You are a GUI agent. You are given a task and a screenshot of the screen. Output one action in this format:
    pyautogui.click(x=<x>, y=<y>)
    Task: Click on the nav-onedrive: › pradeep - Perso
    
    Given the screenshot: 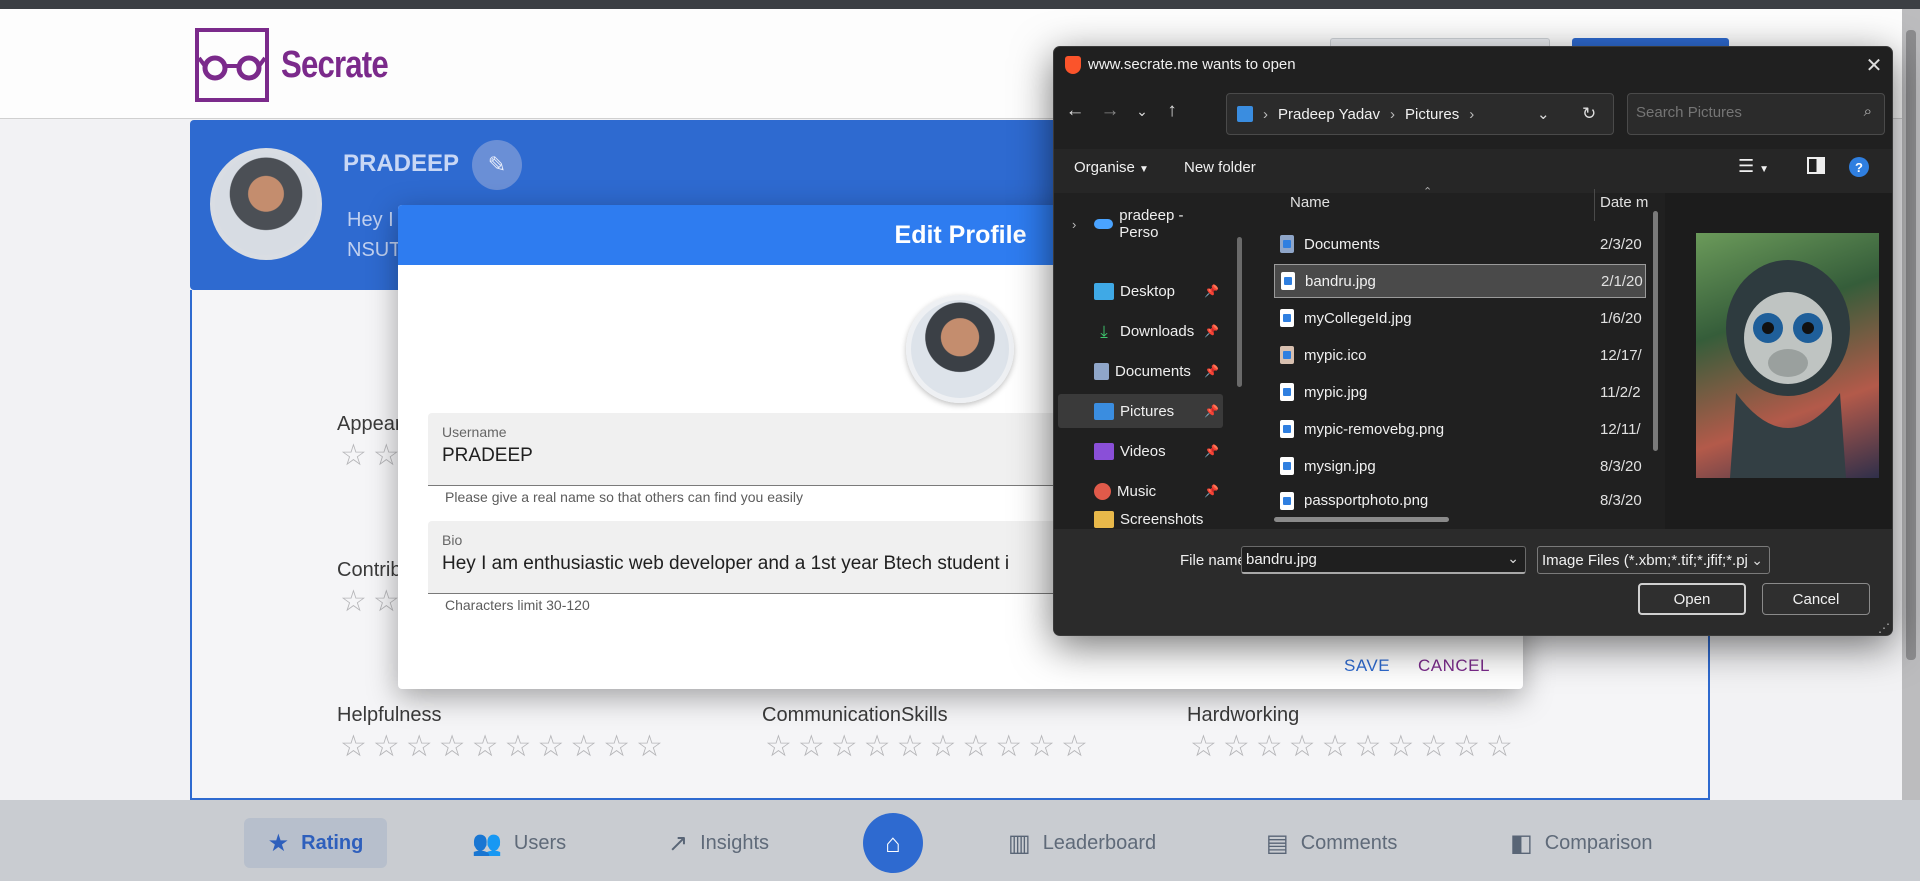 What is the action you would take?
    pyautogui.click(x=1140, y=224)
    